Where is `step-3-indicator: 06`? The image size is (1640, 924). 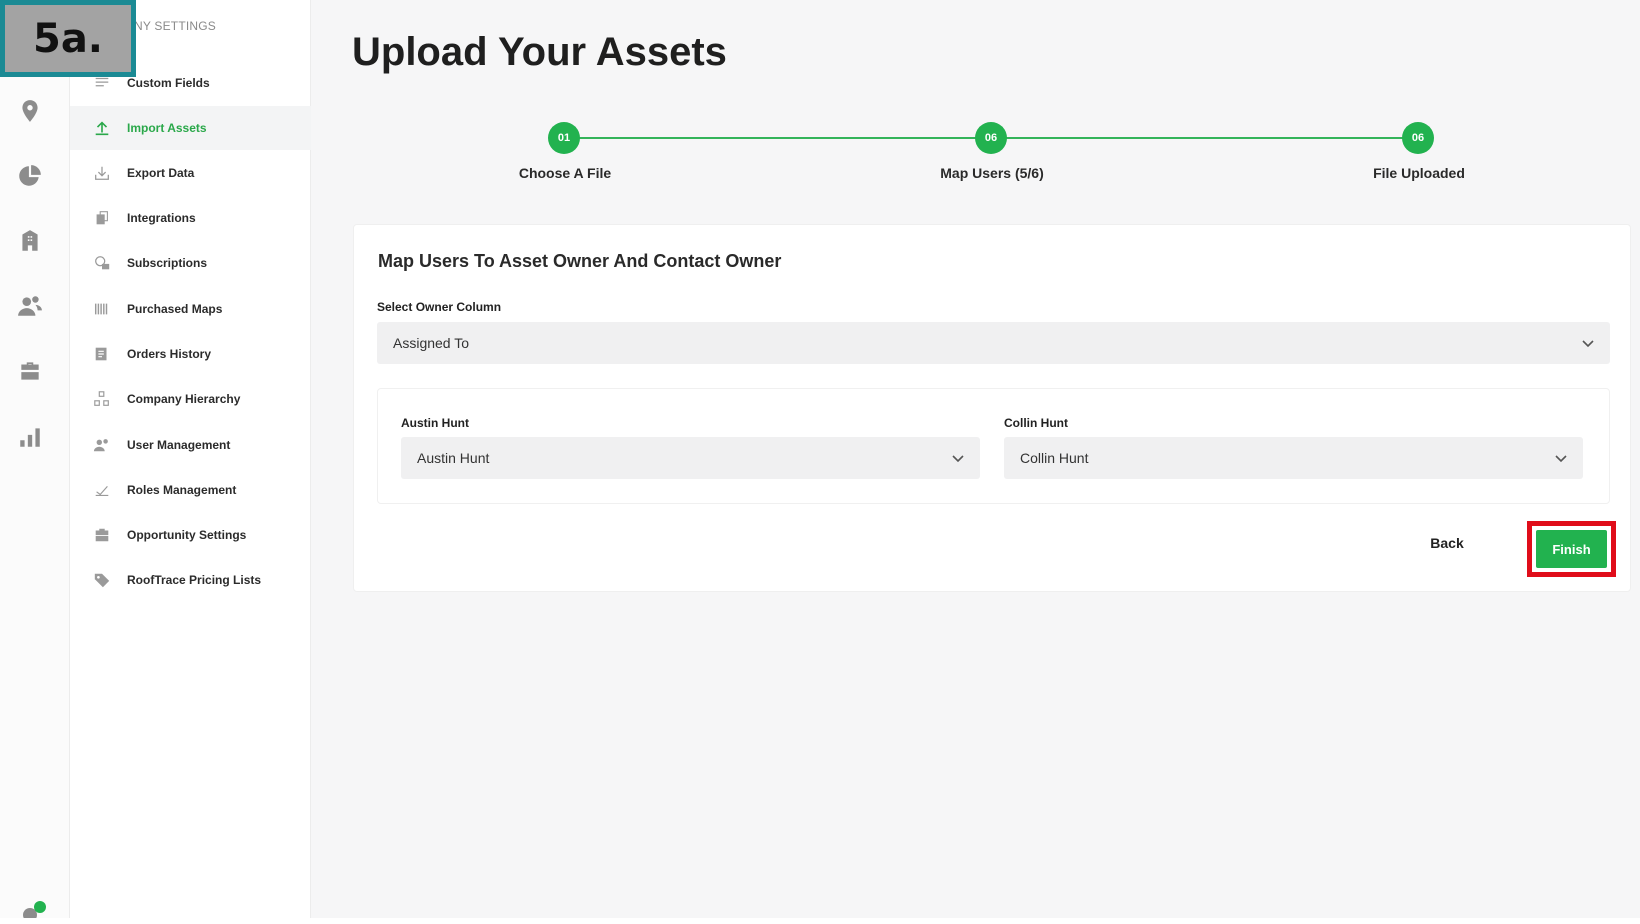 step-3-indicator: 06 is located at coordinates (1418, 138).